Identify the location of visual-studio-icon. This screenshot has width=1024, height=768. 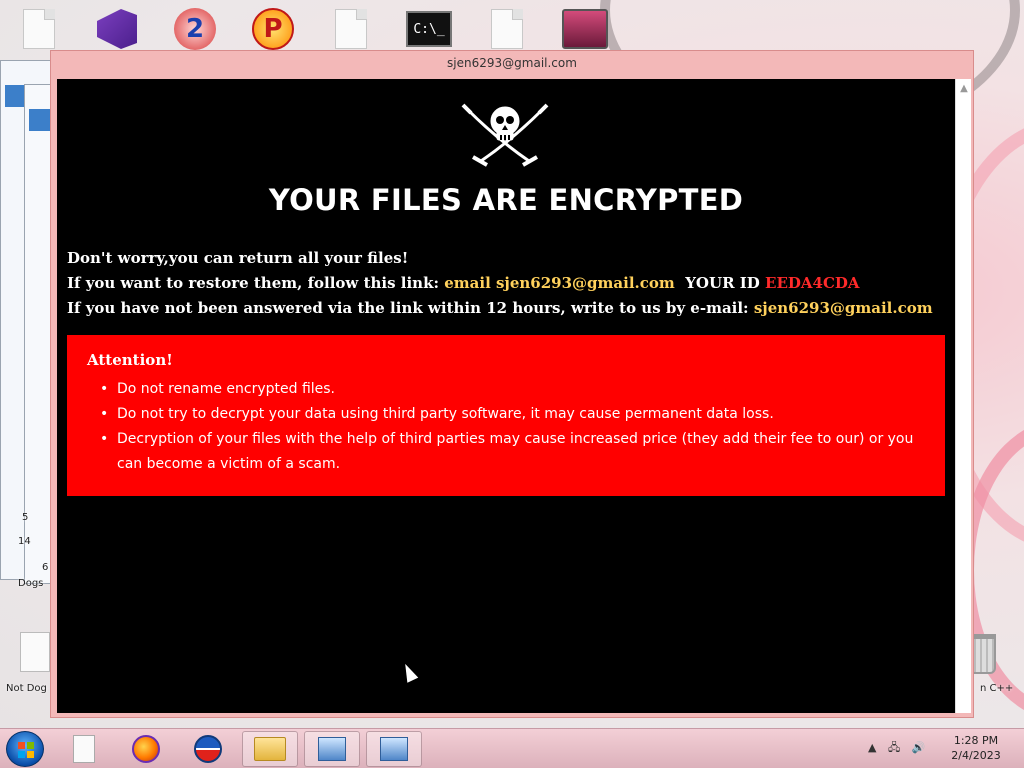
(117, 29).